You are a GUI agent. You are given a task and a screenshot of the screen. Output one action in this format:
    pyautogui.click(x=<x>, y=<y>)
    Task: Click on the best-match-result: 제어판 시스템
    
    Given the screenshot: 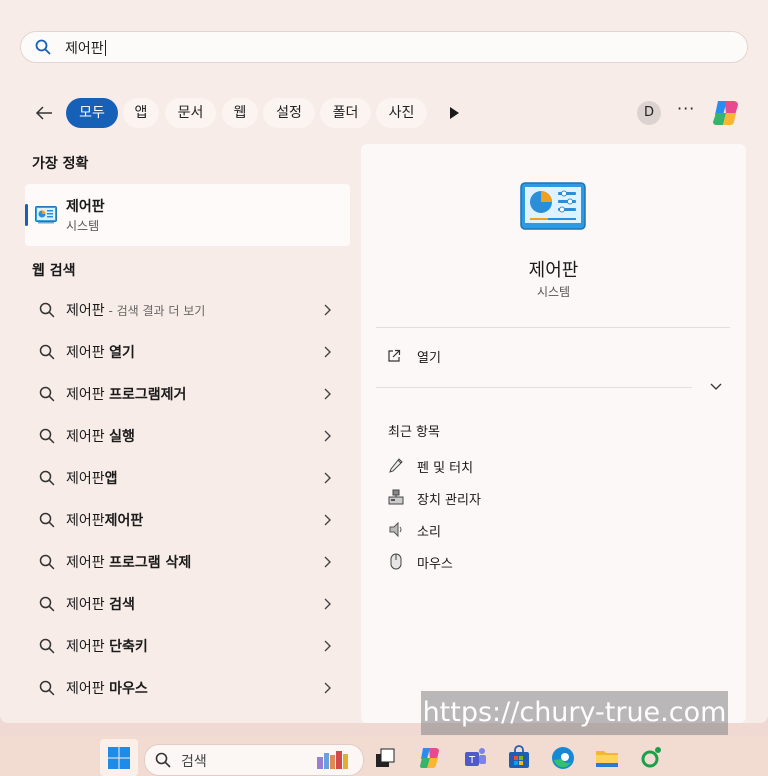 What is the action you would take?
    pyautogui.click(x=187, y=215)
    